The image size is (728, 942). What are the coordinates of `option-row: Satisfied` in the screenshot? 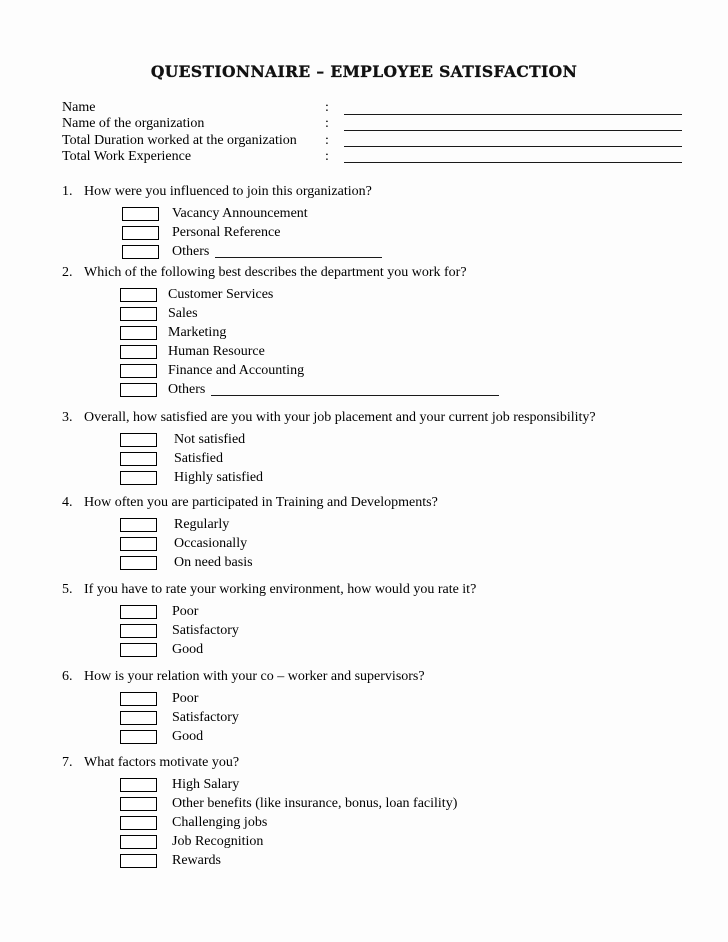 It's located at (382, 458).